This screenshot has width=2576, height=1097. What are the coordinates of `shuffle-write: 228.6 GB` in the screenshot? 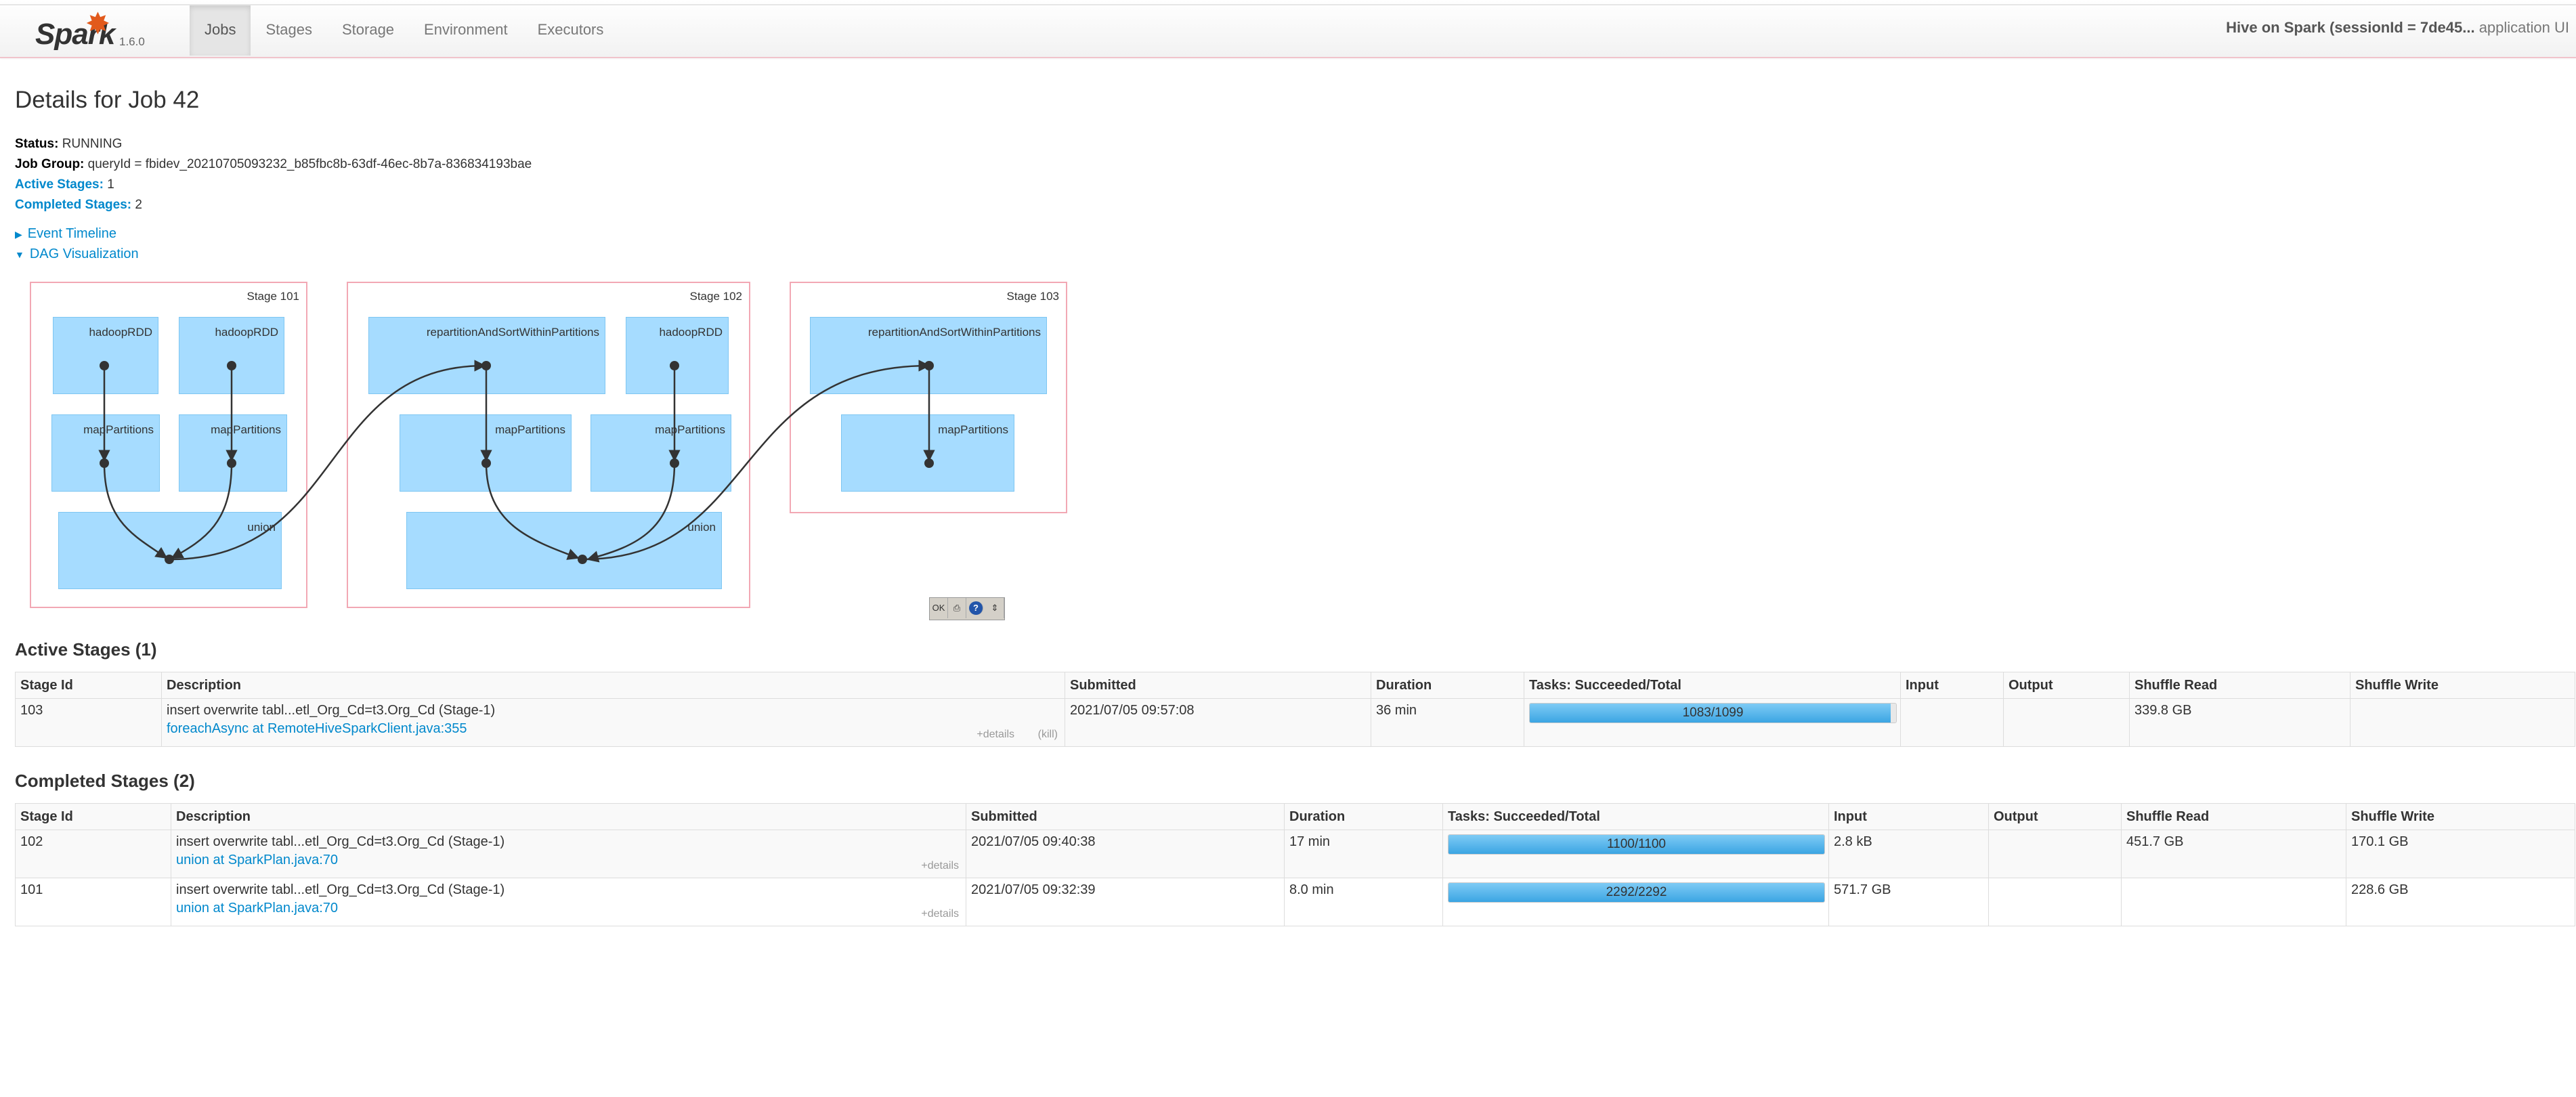 It's located at (2460, 902).